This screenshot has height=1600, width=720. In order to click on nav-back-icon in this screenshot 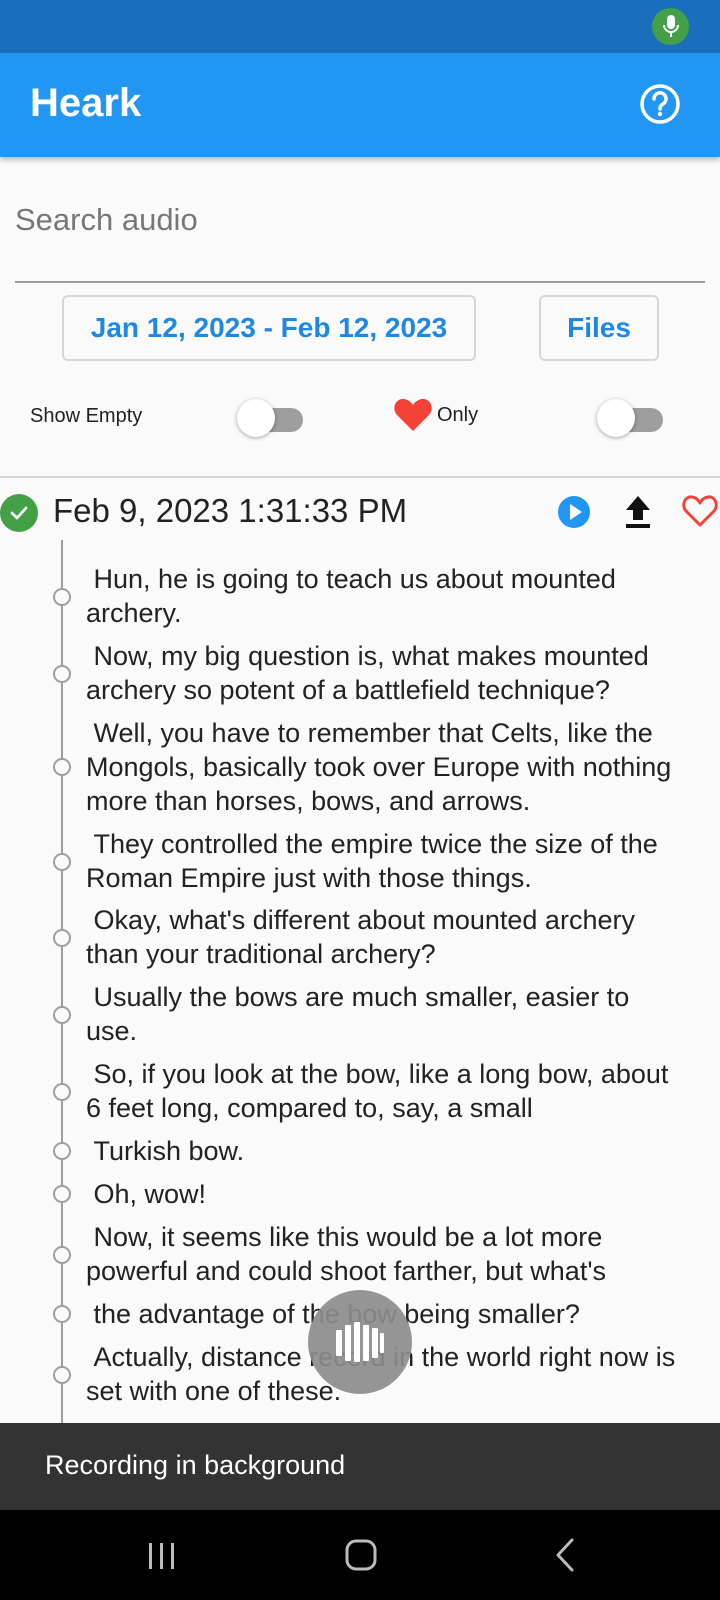, I will do `click(565, 1555)`.